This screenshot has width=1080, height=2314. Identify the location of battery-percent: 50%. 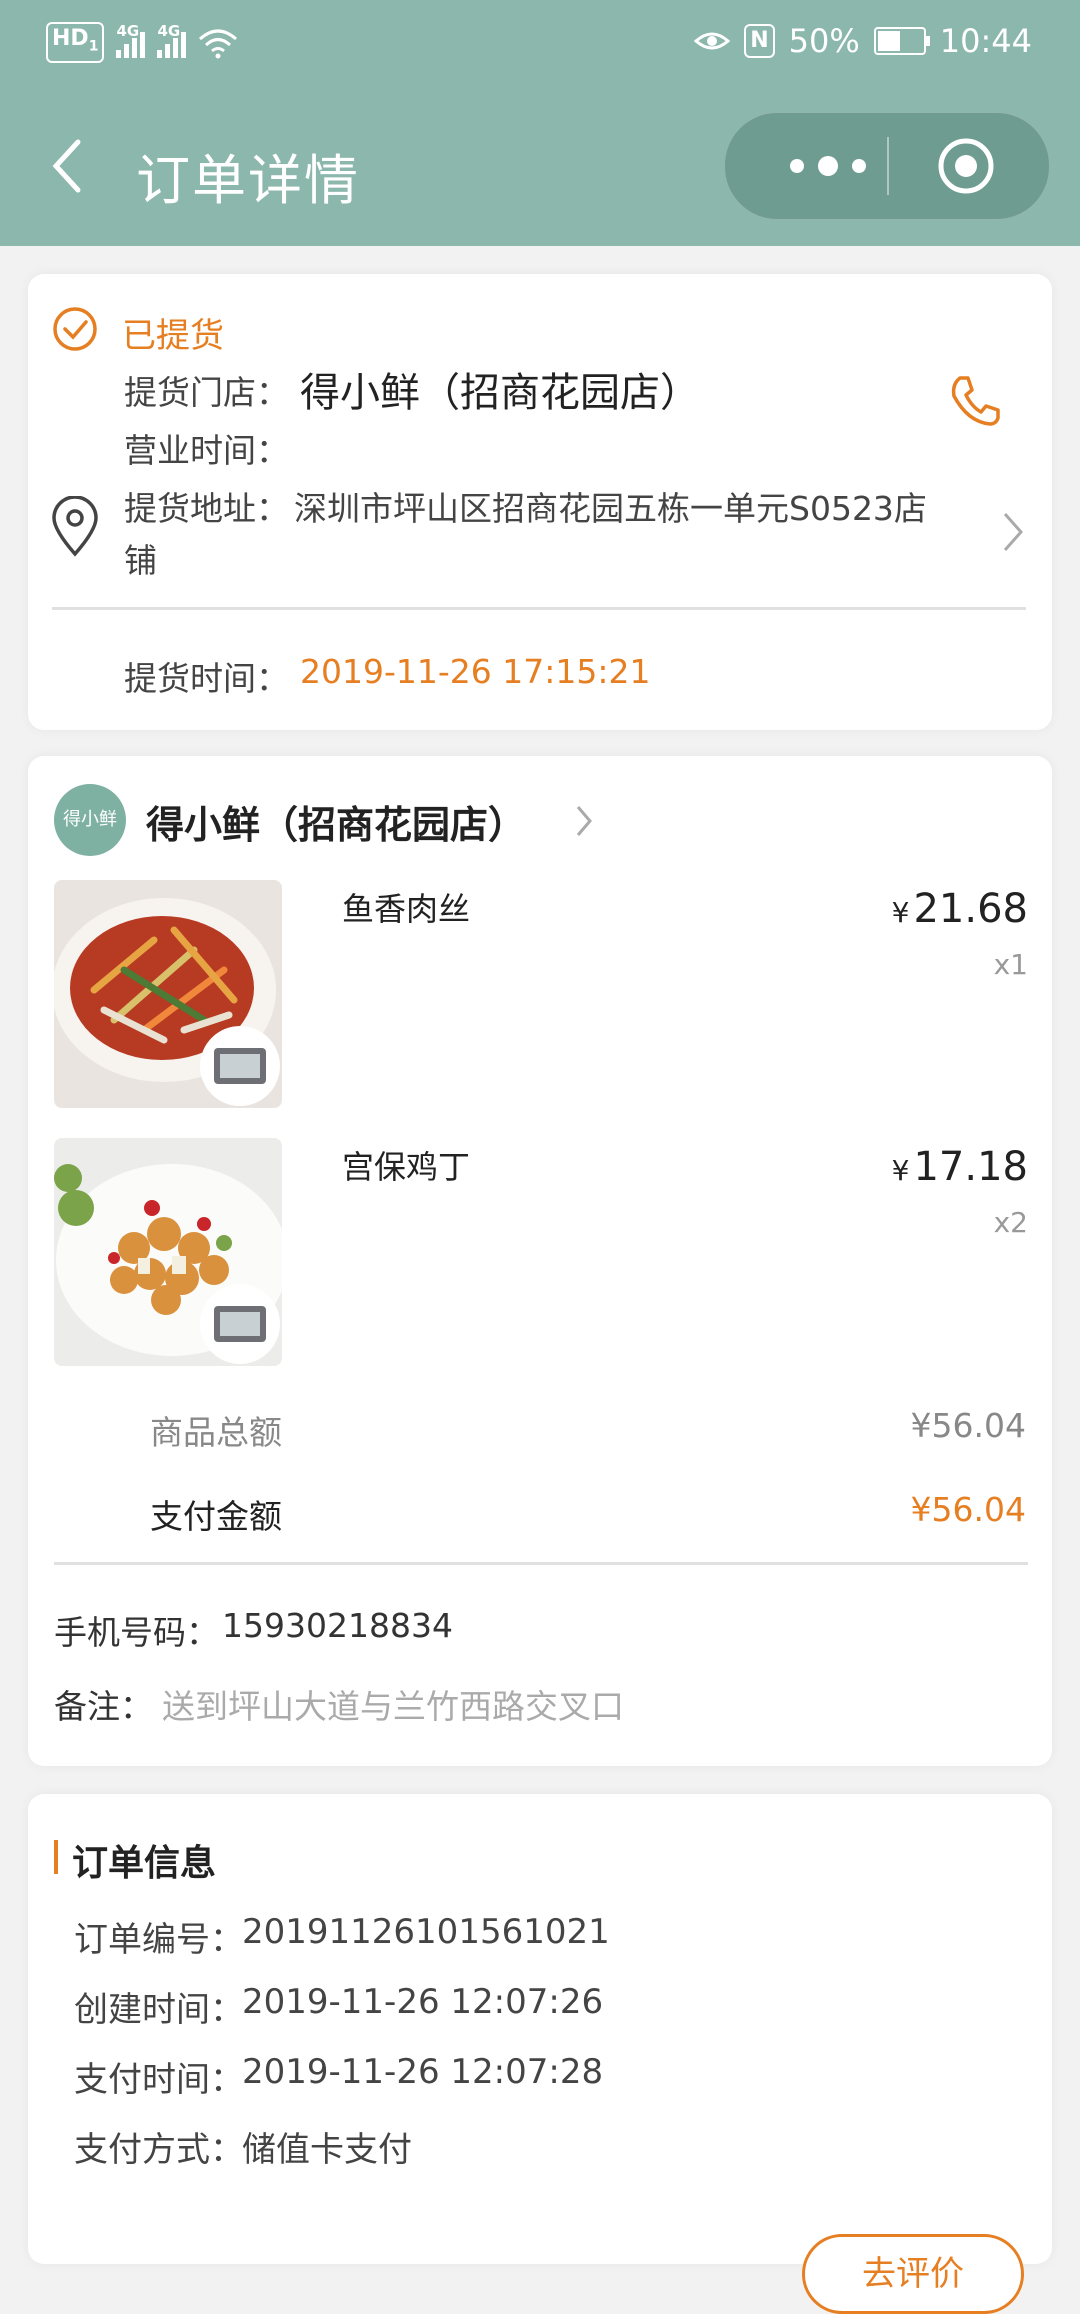
(824, 41).